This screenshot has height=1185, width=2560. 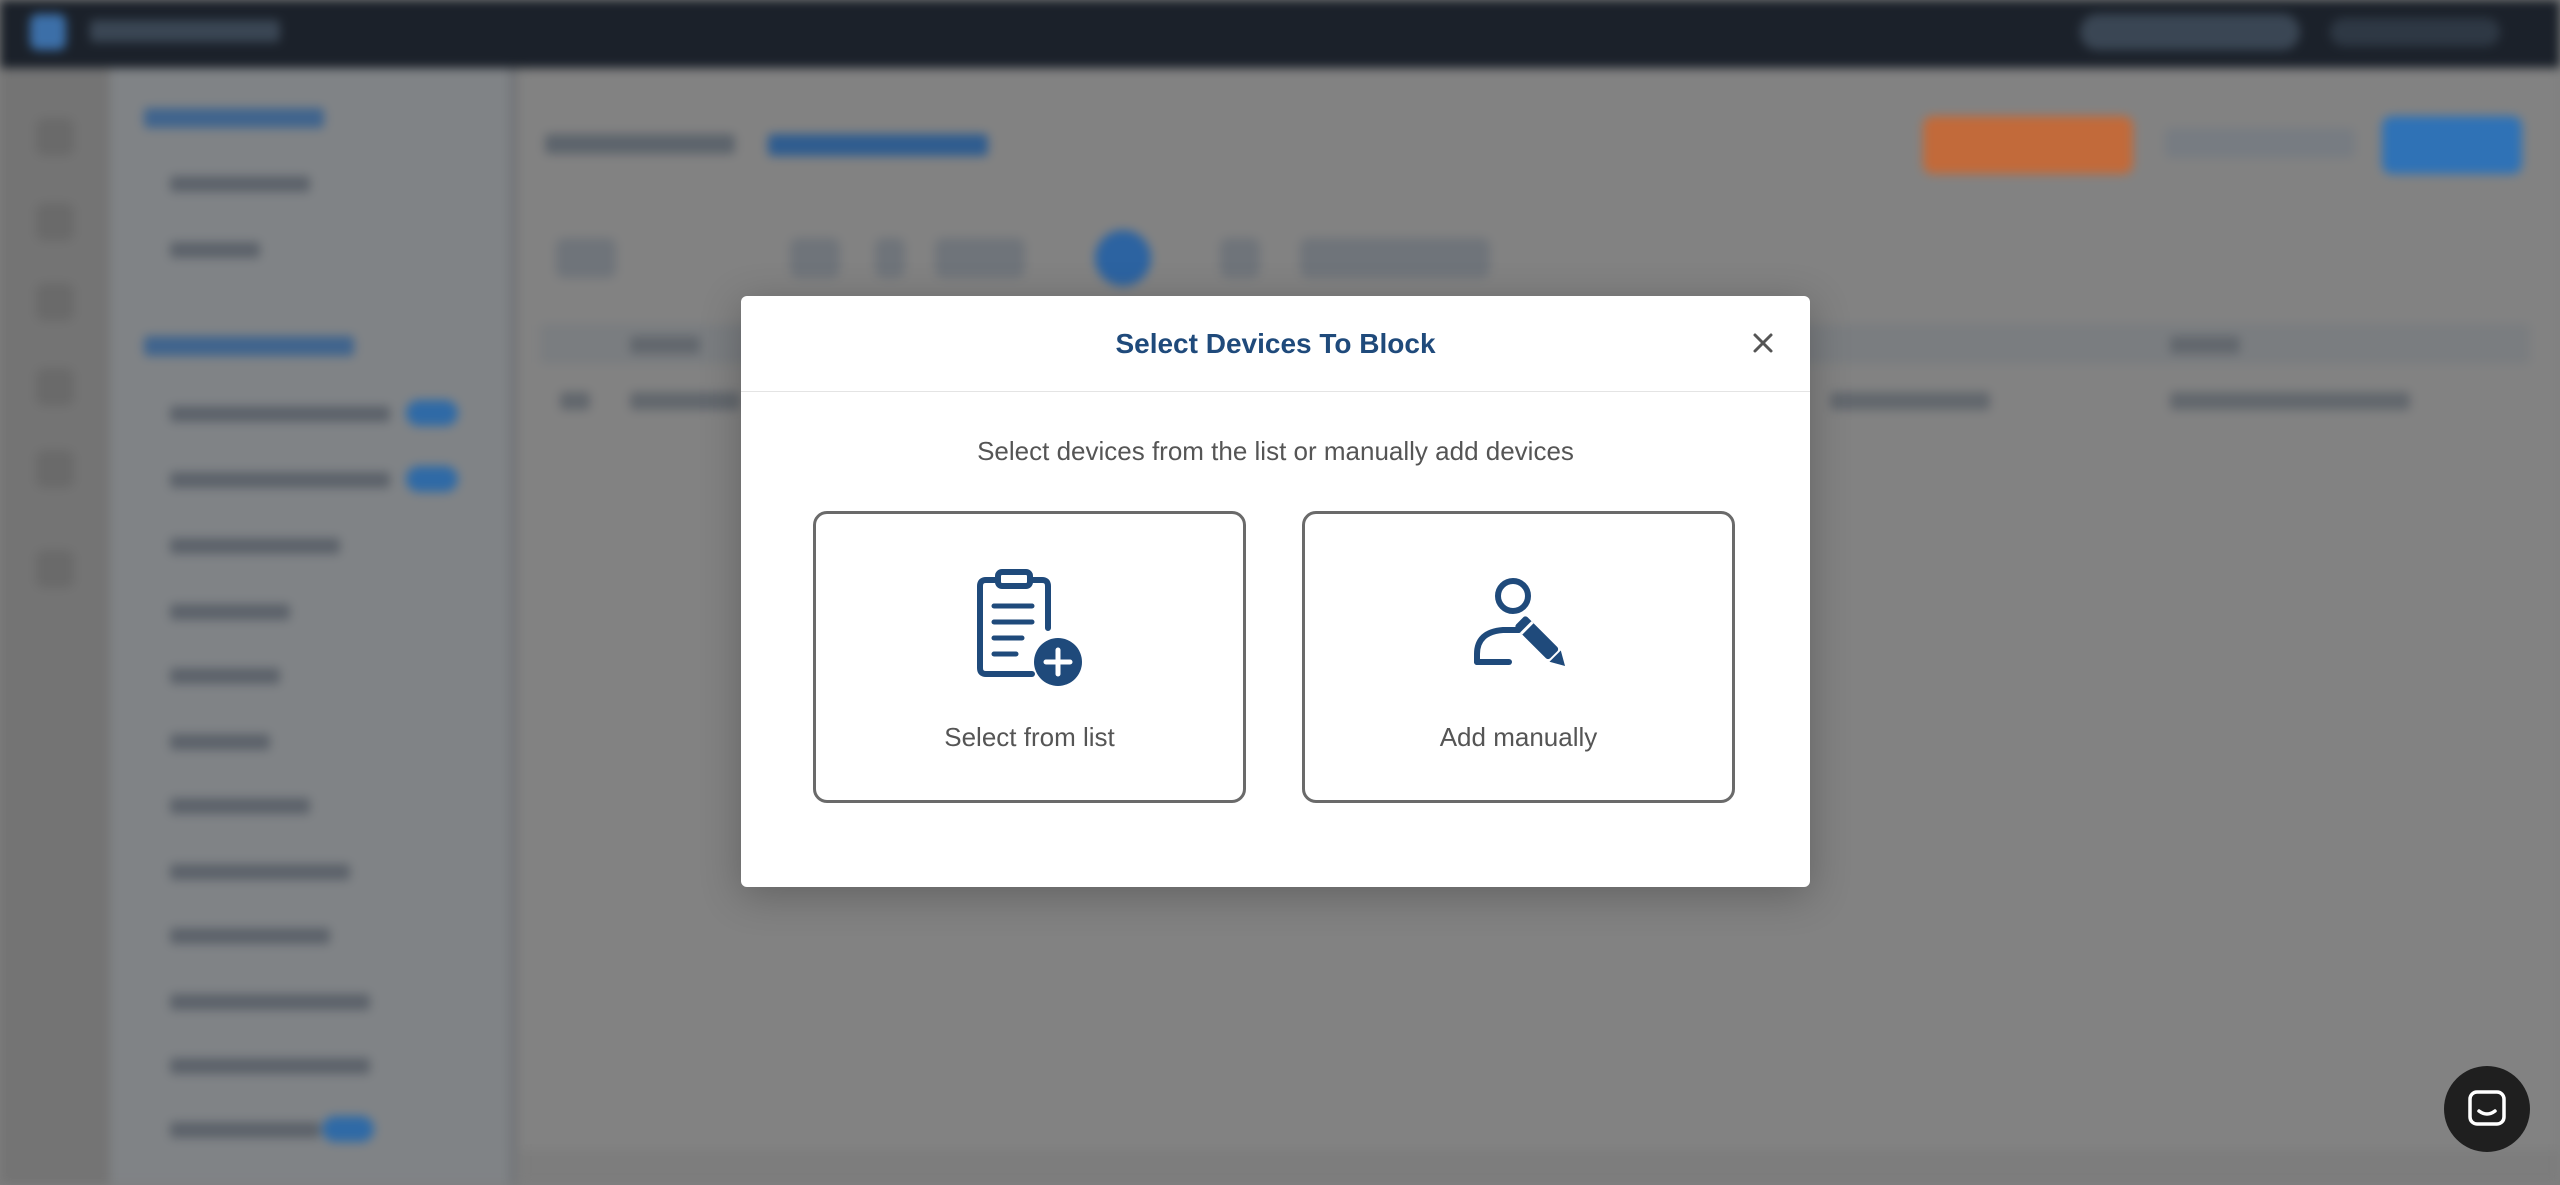 I want to click on footer, so click(x=1540, y=1167).